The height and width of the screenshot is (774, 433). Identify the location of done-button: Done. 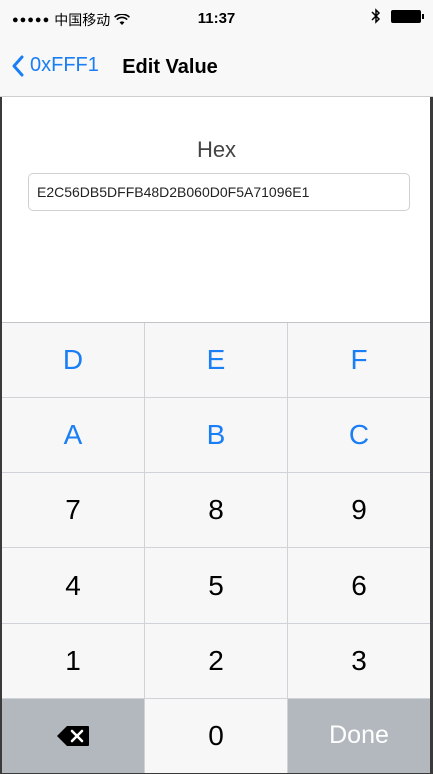
(359, 735).